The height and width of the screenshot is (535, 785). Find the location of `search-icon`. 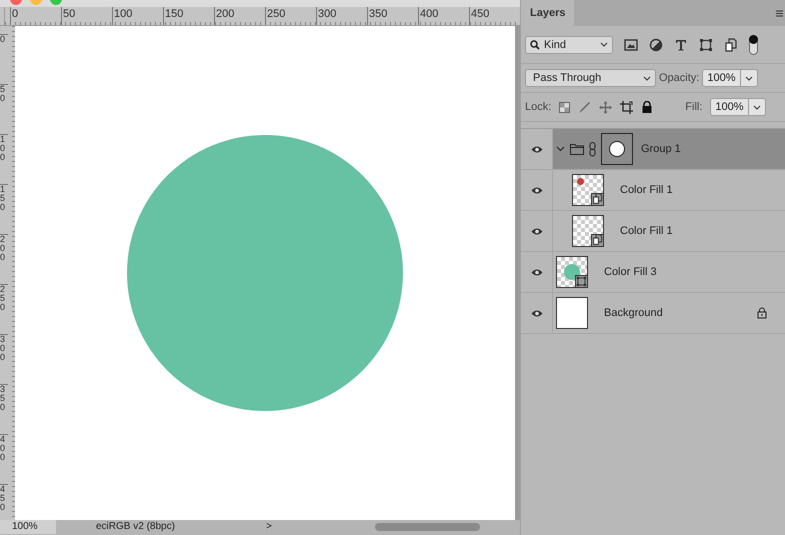

search-icon is located at coordinates (535, 45).